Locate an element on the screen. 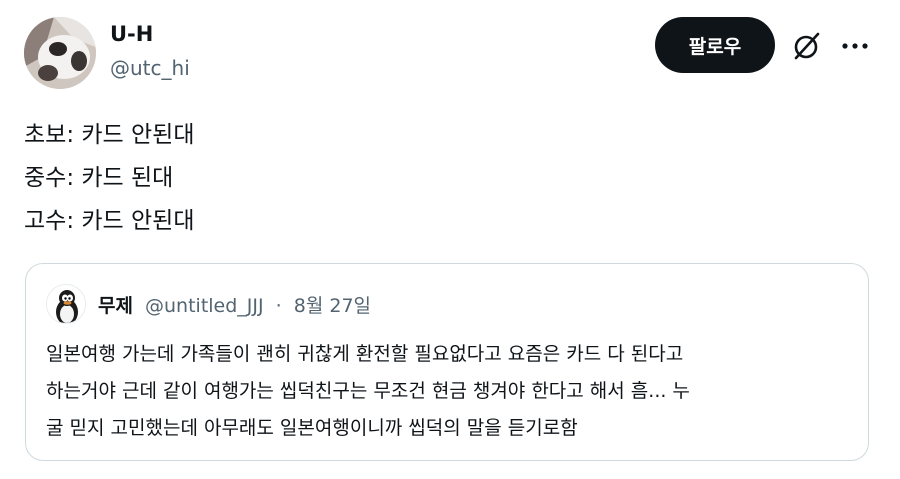  author-name: U-H is located at coordinates (131, 34).